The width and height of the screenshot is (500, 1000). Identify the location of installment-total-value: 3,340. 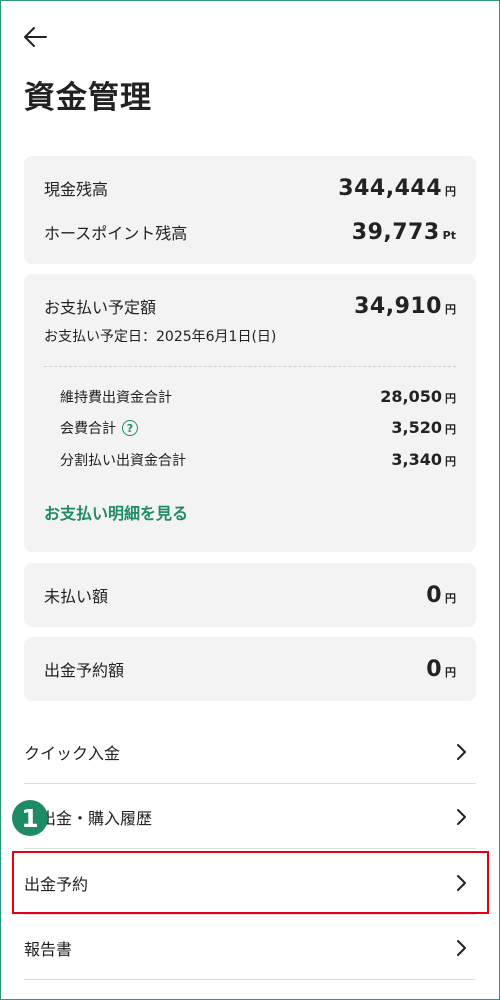
(416, 459).